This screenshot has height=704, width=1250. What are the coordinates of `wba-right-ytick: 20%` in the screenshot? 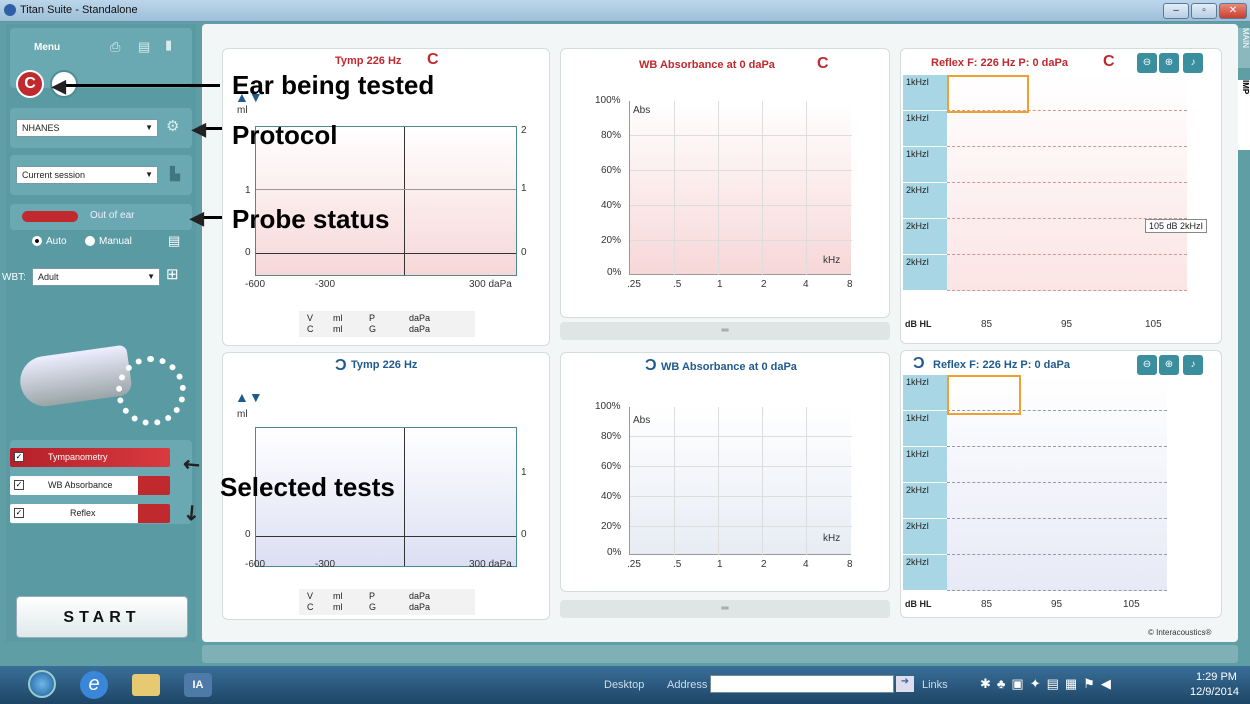 It's located at (611, 240).